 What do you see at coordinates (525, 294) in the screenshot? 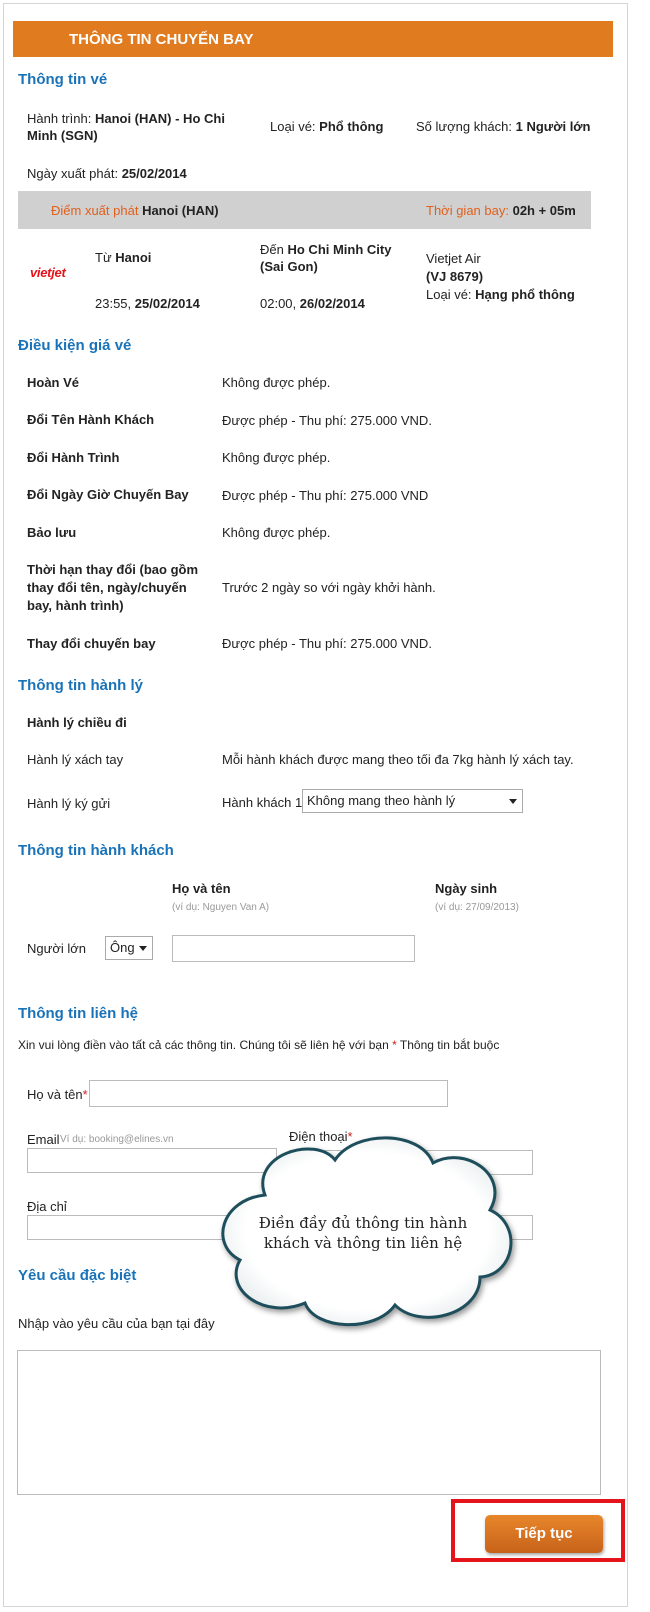
I see `class-value: Hạng phổ thông` at bounding box center [525, 294].